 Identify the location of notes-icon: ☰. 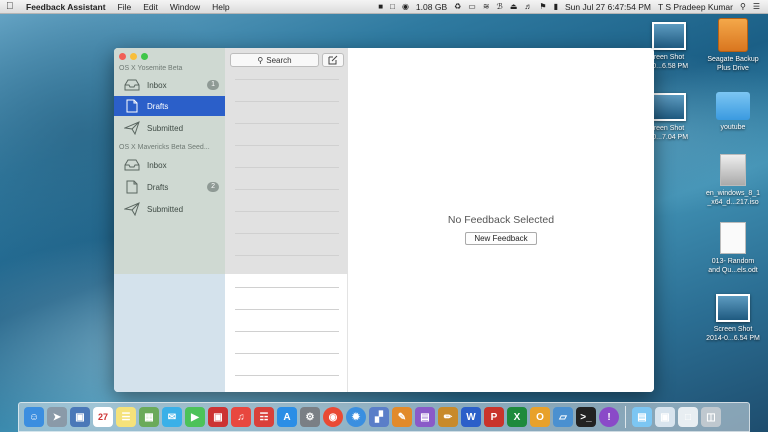
(126, 417).